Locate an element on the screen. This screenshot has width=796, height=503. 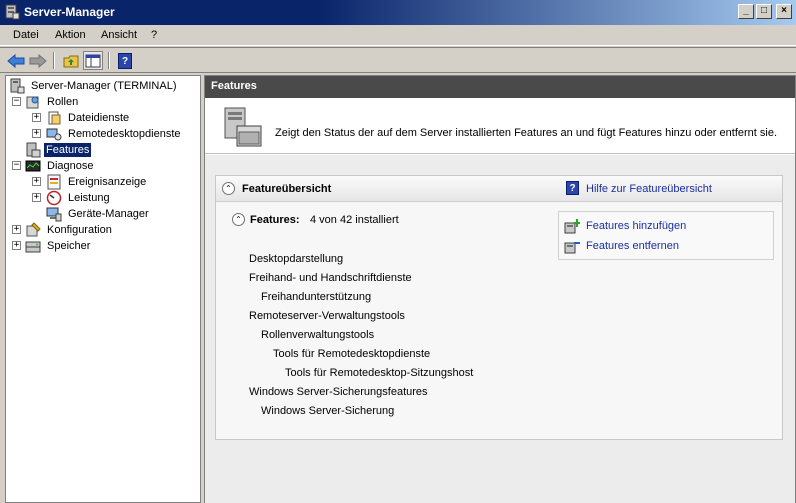
file-services-icon is located at coordinates (54, 118).